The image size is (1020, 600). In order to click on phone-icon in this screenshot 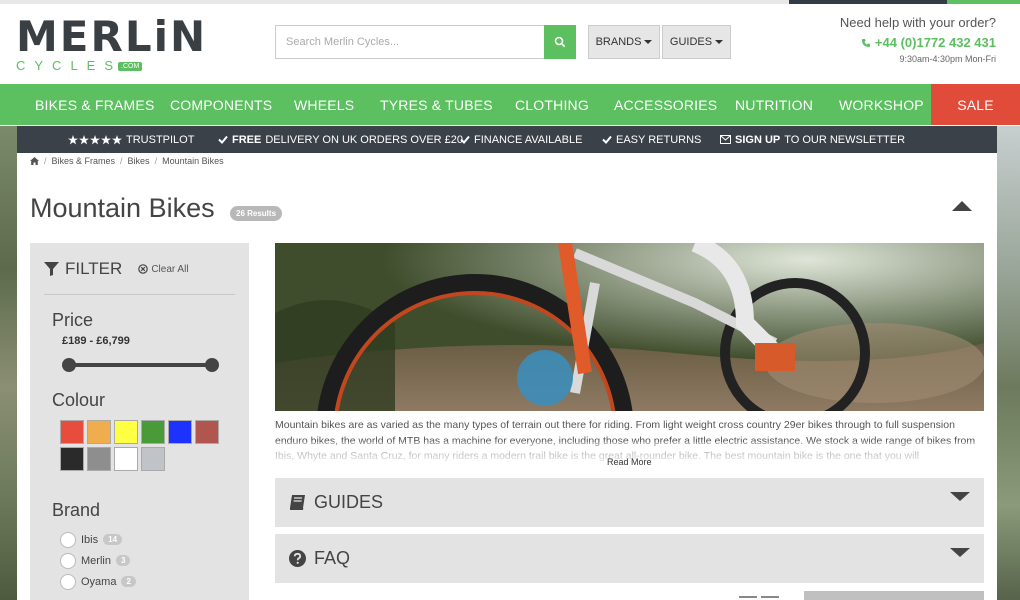, I will do `click(866, 43)`.